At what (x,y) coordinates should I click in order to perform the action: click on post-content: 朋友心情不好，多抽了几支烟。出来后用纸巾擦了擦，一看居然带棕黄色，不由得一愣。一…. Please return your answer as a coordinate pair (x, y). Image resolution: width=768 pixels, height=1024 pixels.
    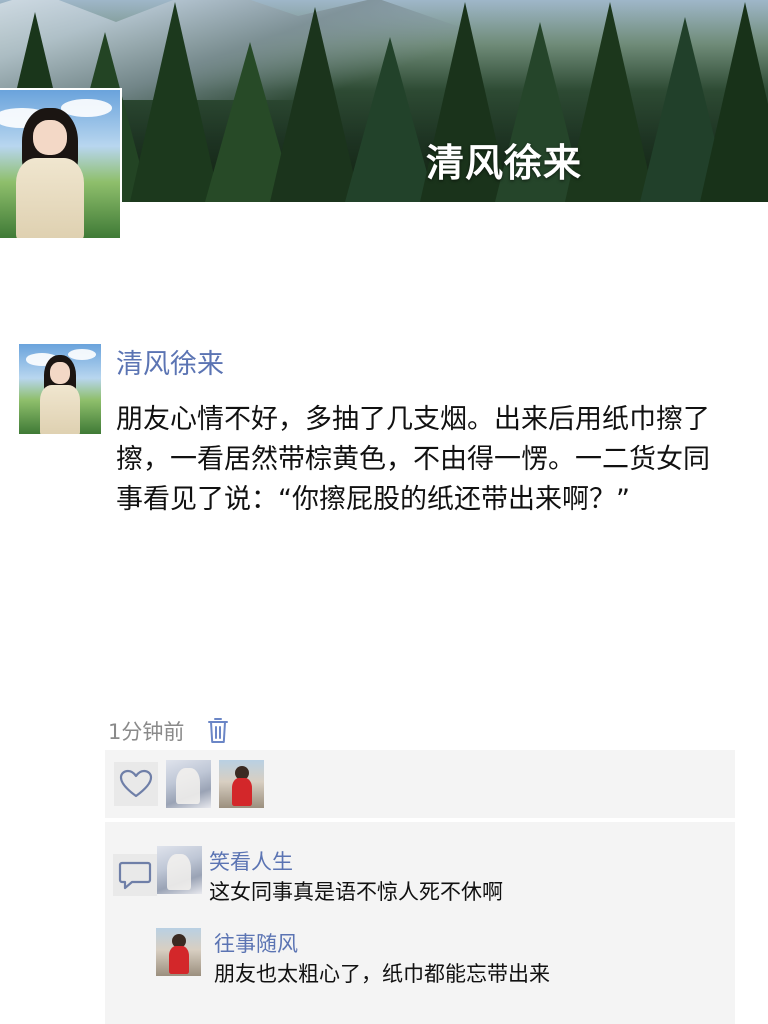
    Looking at the image, I should click on (413, 459).